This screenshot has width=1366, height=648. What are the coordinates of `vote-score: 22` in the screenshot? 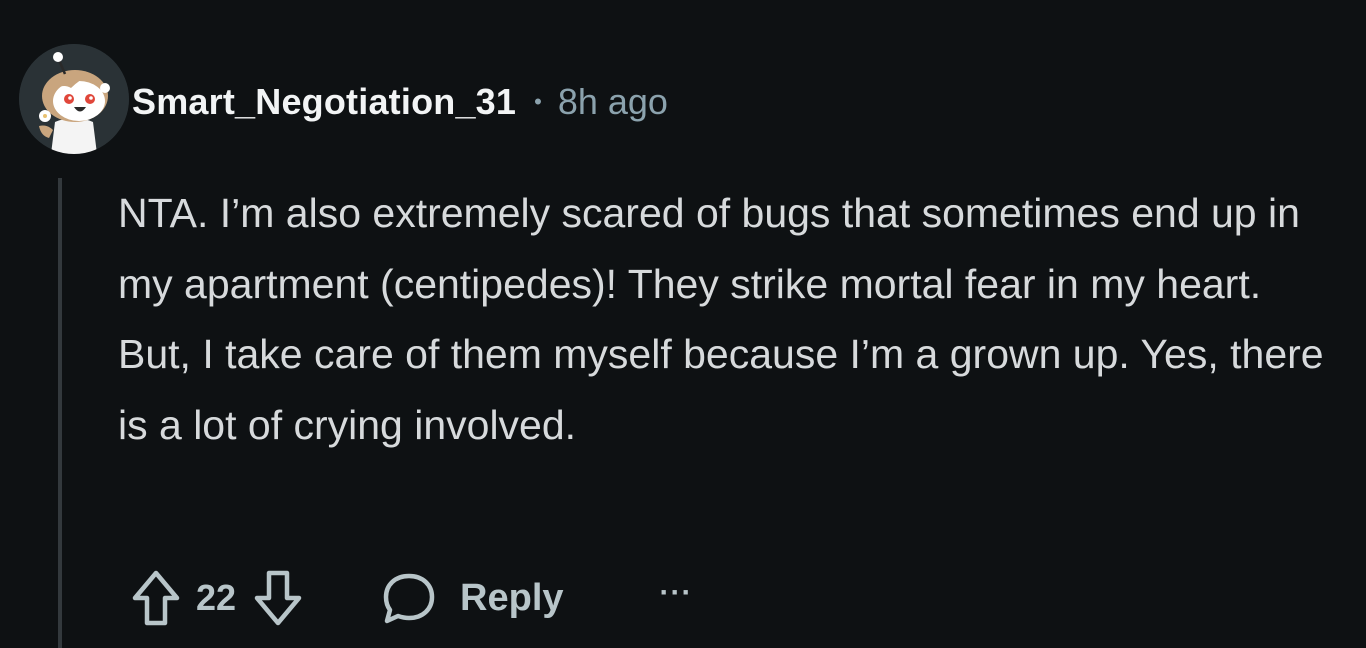 It's located at (216, 597).